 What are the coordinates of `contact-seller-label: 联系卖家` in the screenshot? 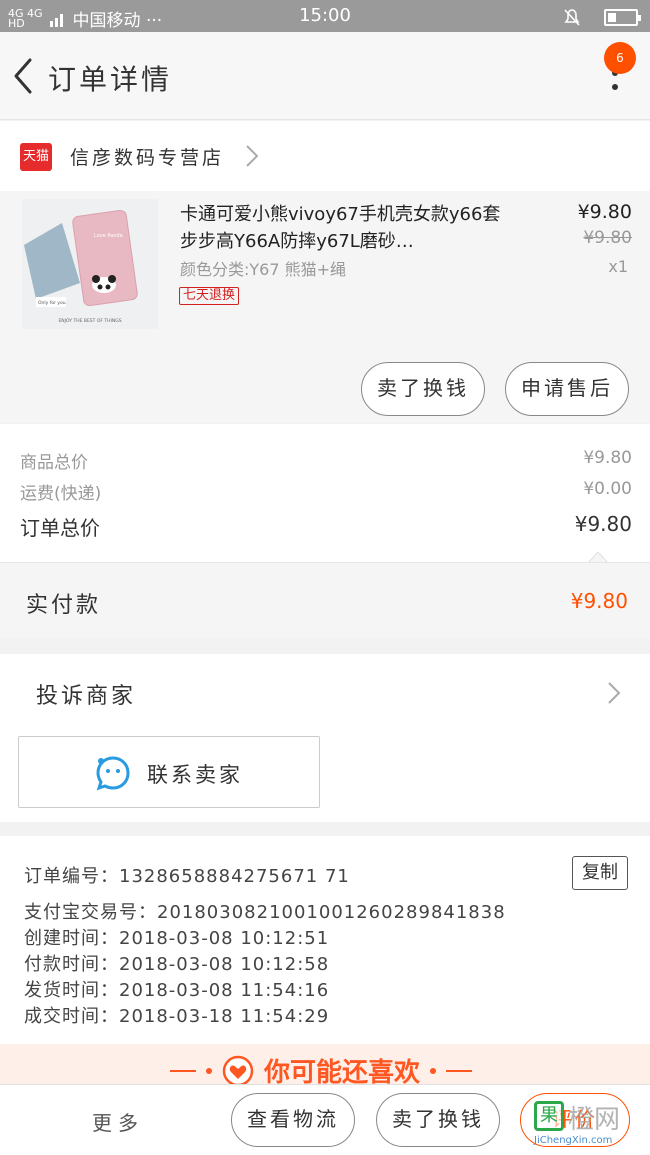 It's located at (195, 775).